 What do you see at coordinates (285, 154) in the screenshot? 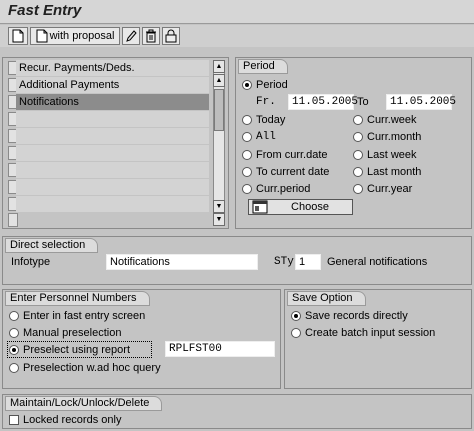
I see `from-curr-date-radio: From curr.date` at bounding box center [285, 154].